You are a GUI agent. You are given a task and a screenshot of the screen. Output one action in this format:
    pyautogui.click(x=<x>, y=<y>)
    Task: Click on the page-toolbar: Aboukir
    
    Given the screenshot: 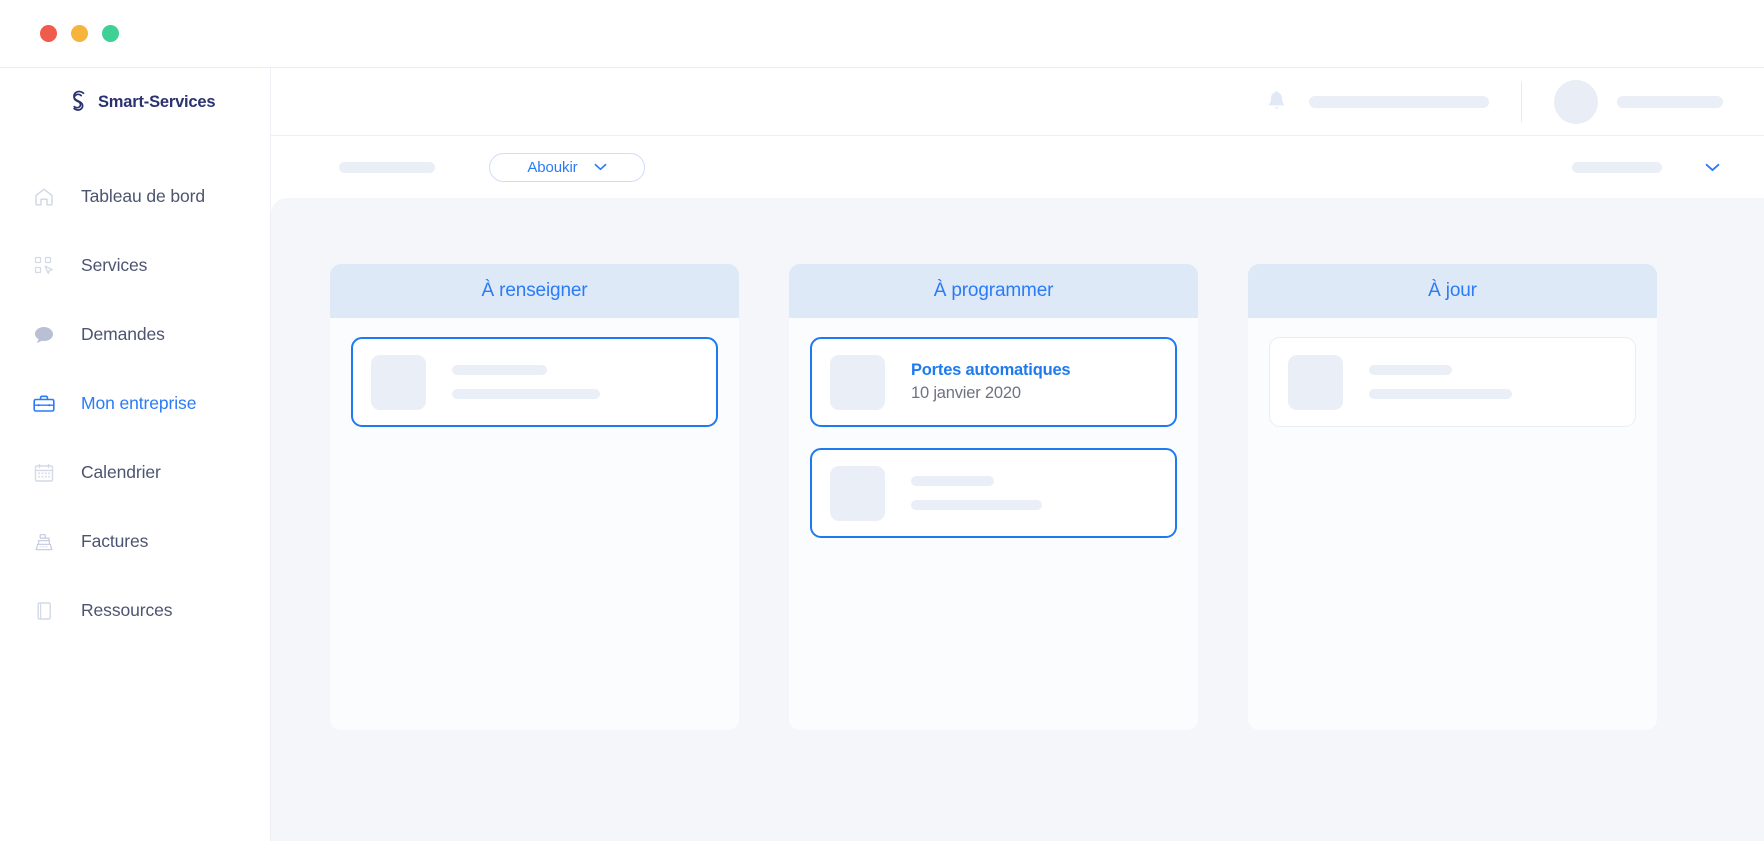 What is the action you would take?
    pyautogui.click(x=1017, y=167)
    